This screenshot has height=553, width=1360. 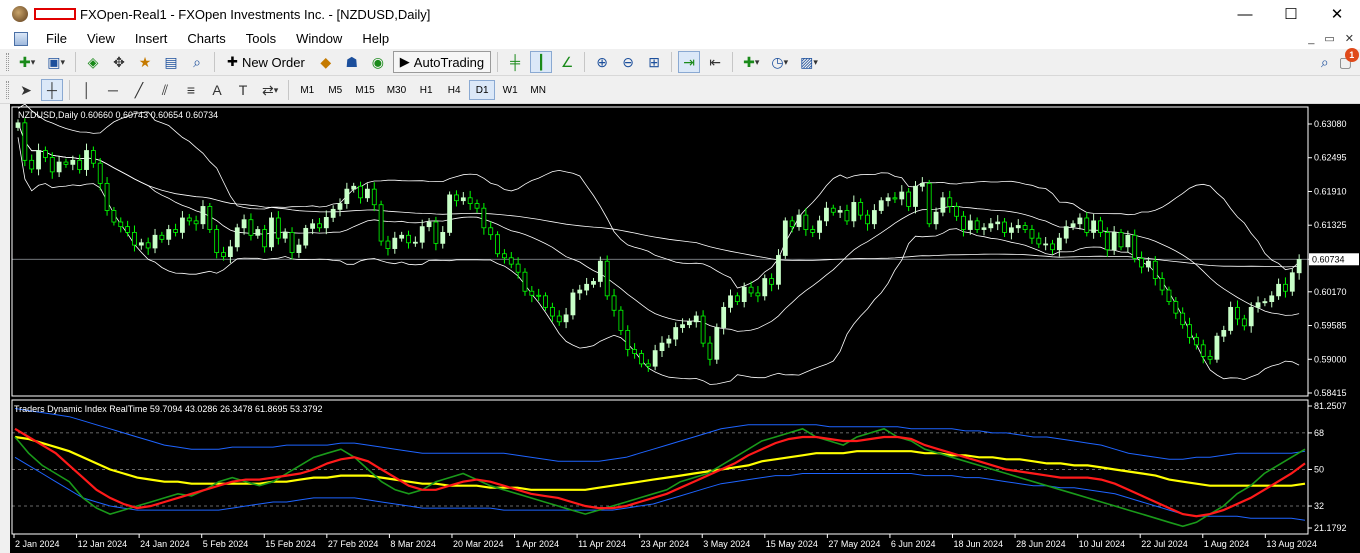 I want to click on candlestick-chart-button: ┃, so click(x=541, y=62).